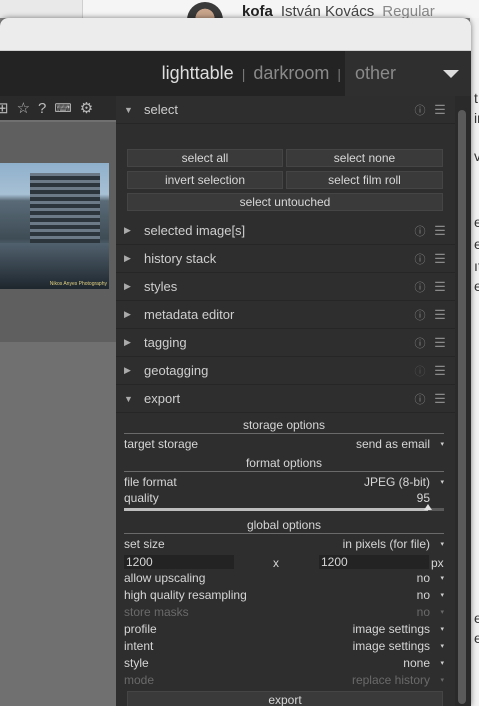 Image resolution: width=479 pixels, height=706 pixels. What do you see at coordinates (139, 645) in the screenshot?
I see `intent-label: intent` at bounding box center [139, 645].